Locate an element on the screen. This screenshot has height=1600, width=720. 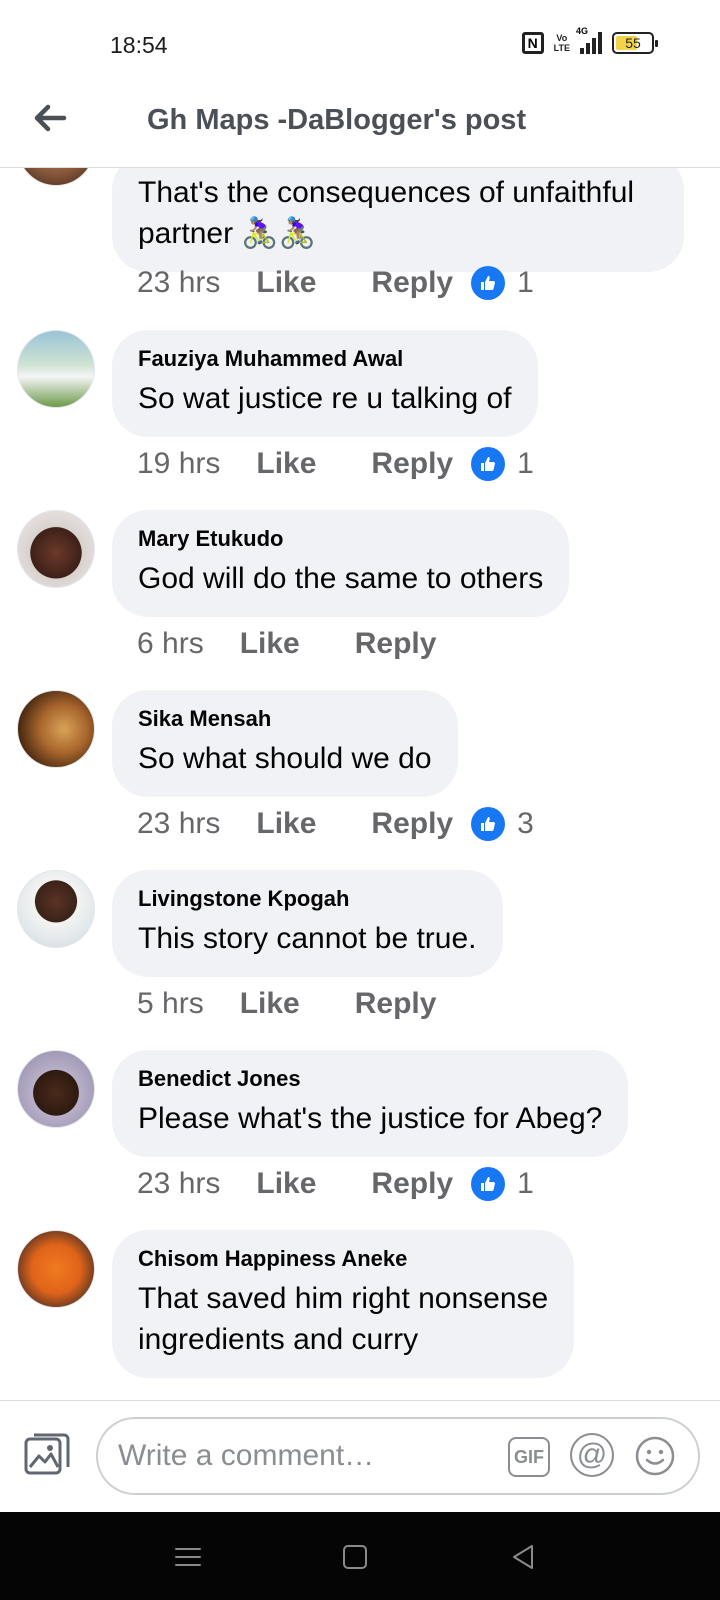
arrow-left-icon is located at coordinates (50, 118).